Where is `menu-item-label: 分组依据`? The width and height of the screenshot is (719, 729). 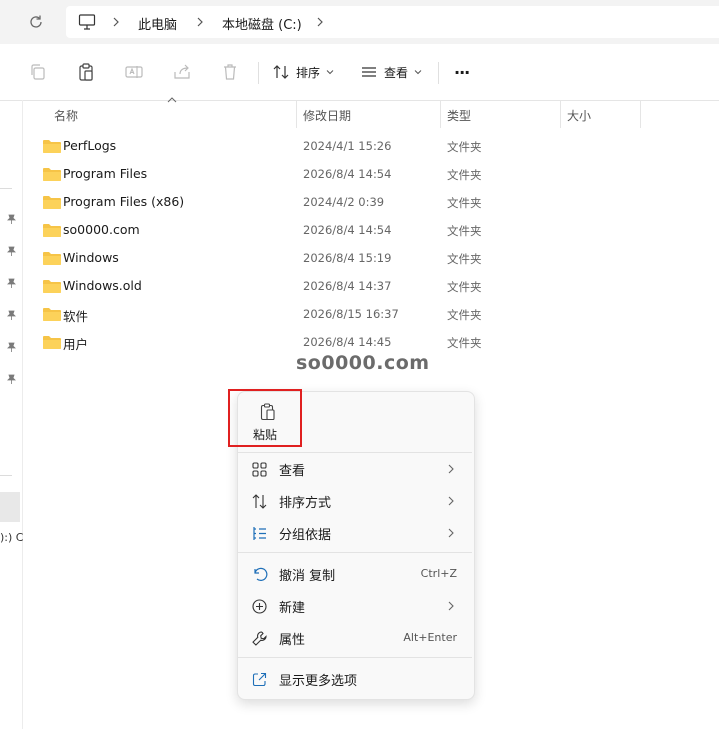 menu-item-label: 分组依据 is located at coordinates (305, 535).